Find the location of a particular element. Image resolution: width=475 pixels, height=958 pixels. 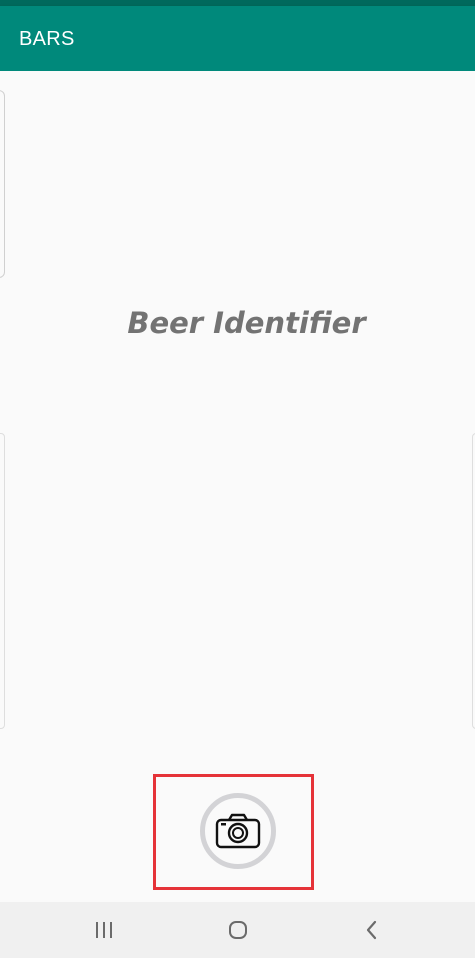

system-nav-bar is located at coordinates (237, 930).